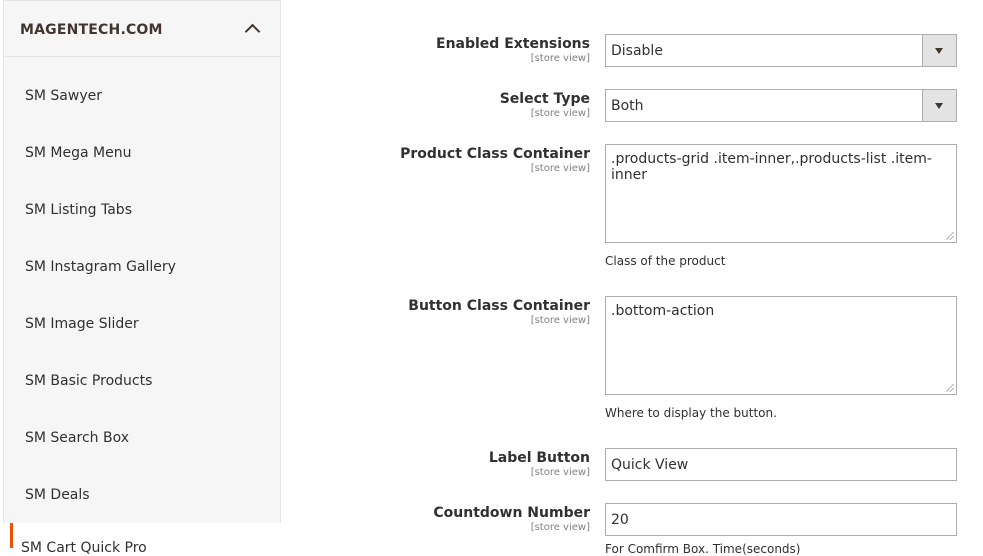 This screenshot has width=983, height=556. Describe the element at coordinates (511, 513) in the screenshot. I see `countdown-number-label: Countdown Number` at that location.